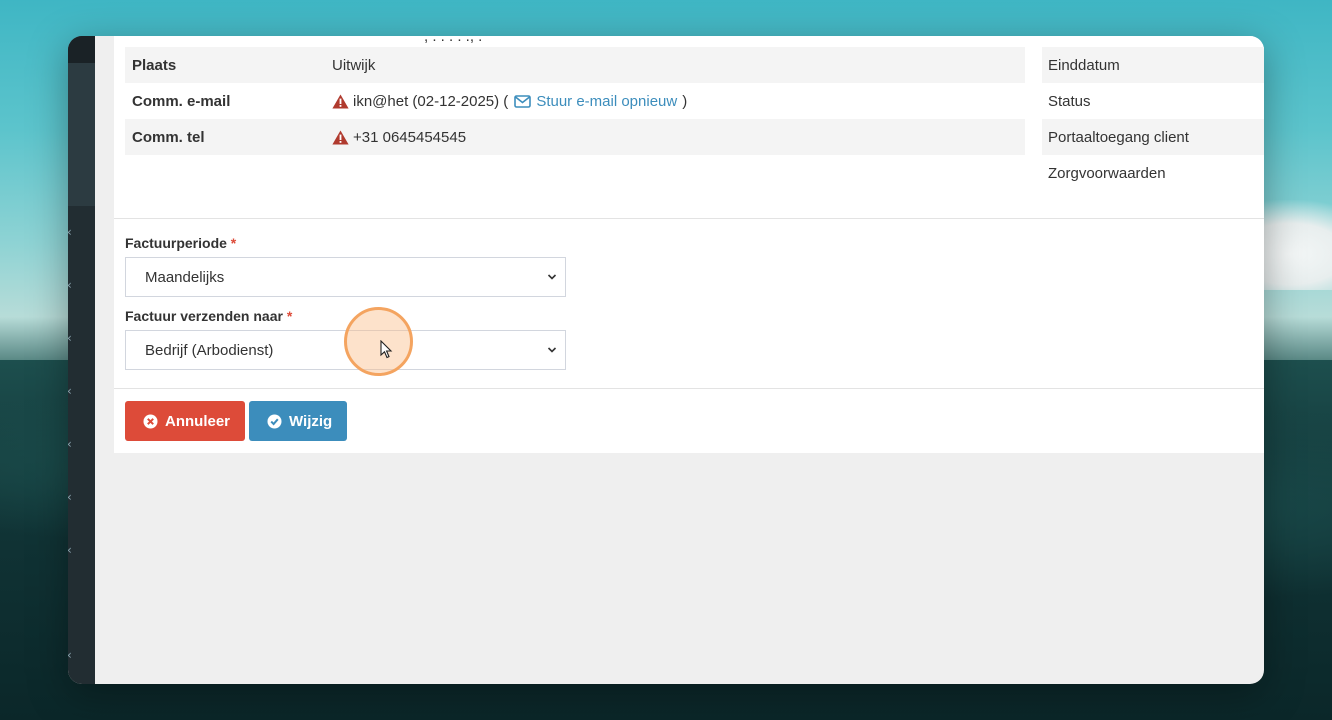 The height and width of the screenshot is (720, 1332). Describe the element at coordinates (1153, 65) in the screenshot. I see `table-row: Einddatum` at that location.